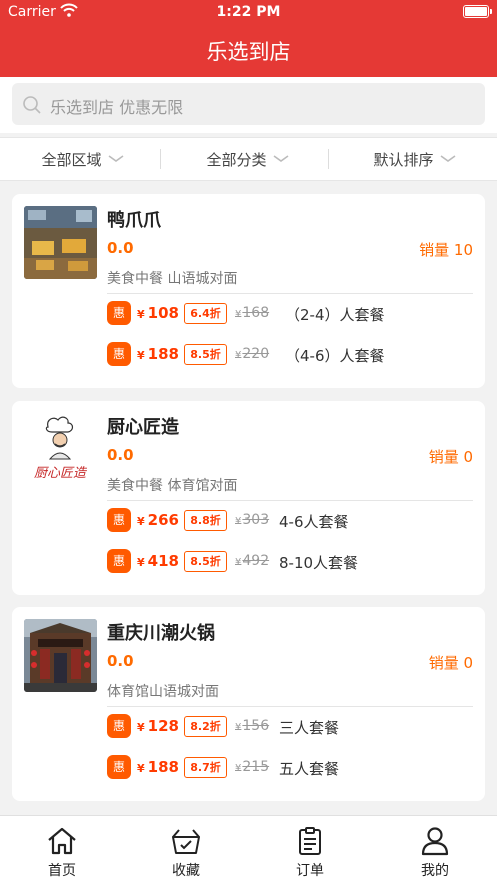  What do you see at coordinates (310, 871) in the screenshot?
I see `tab-label: 订单` at bounding box center [310, 871].